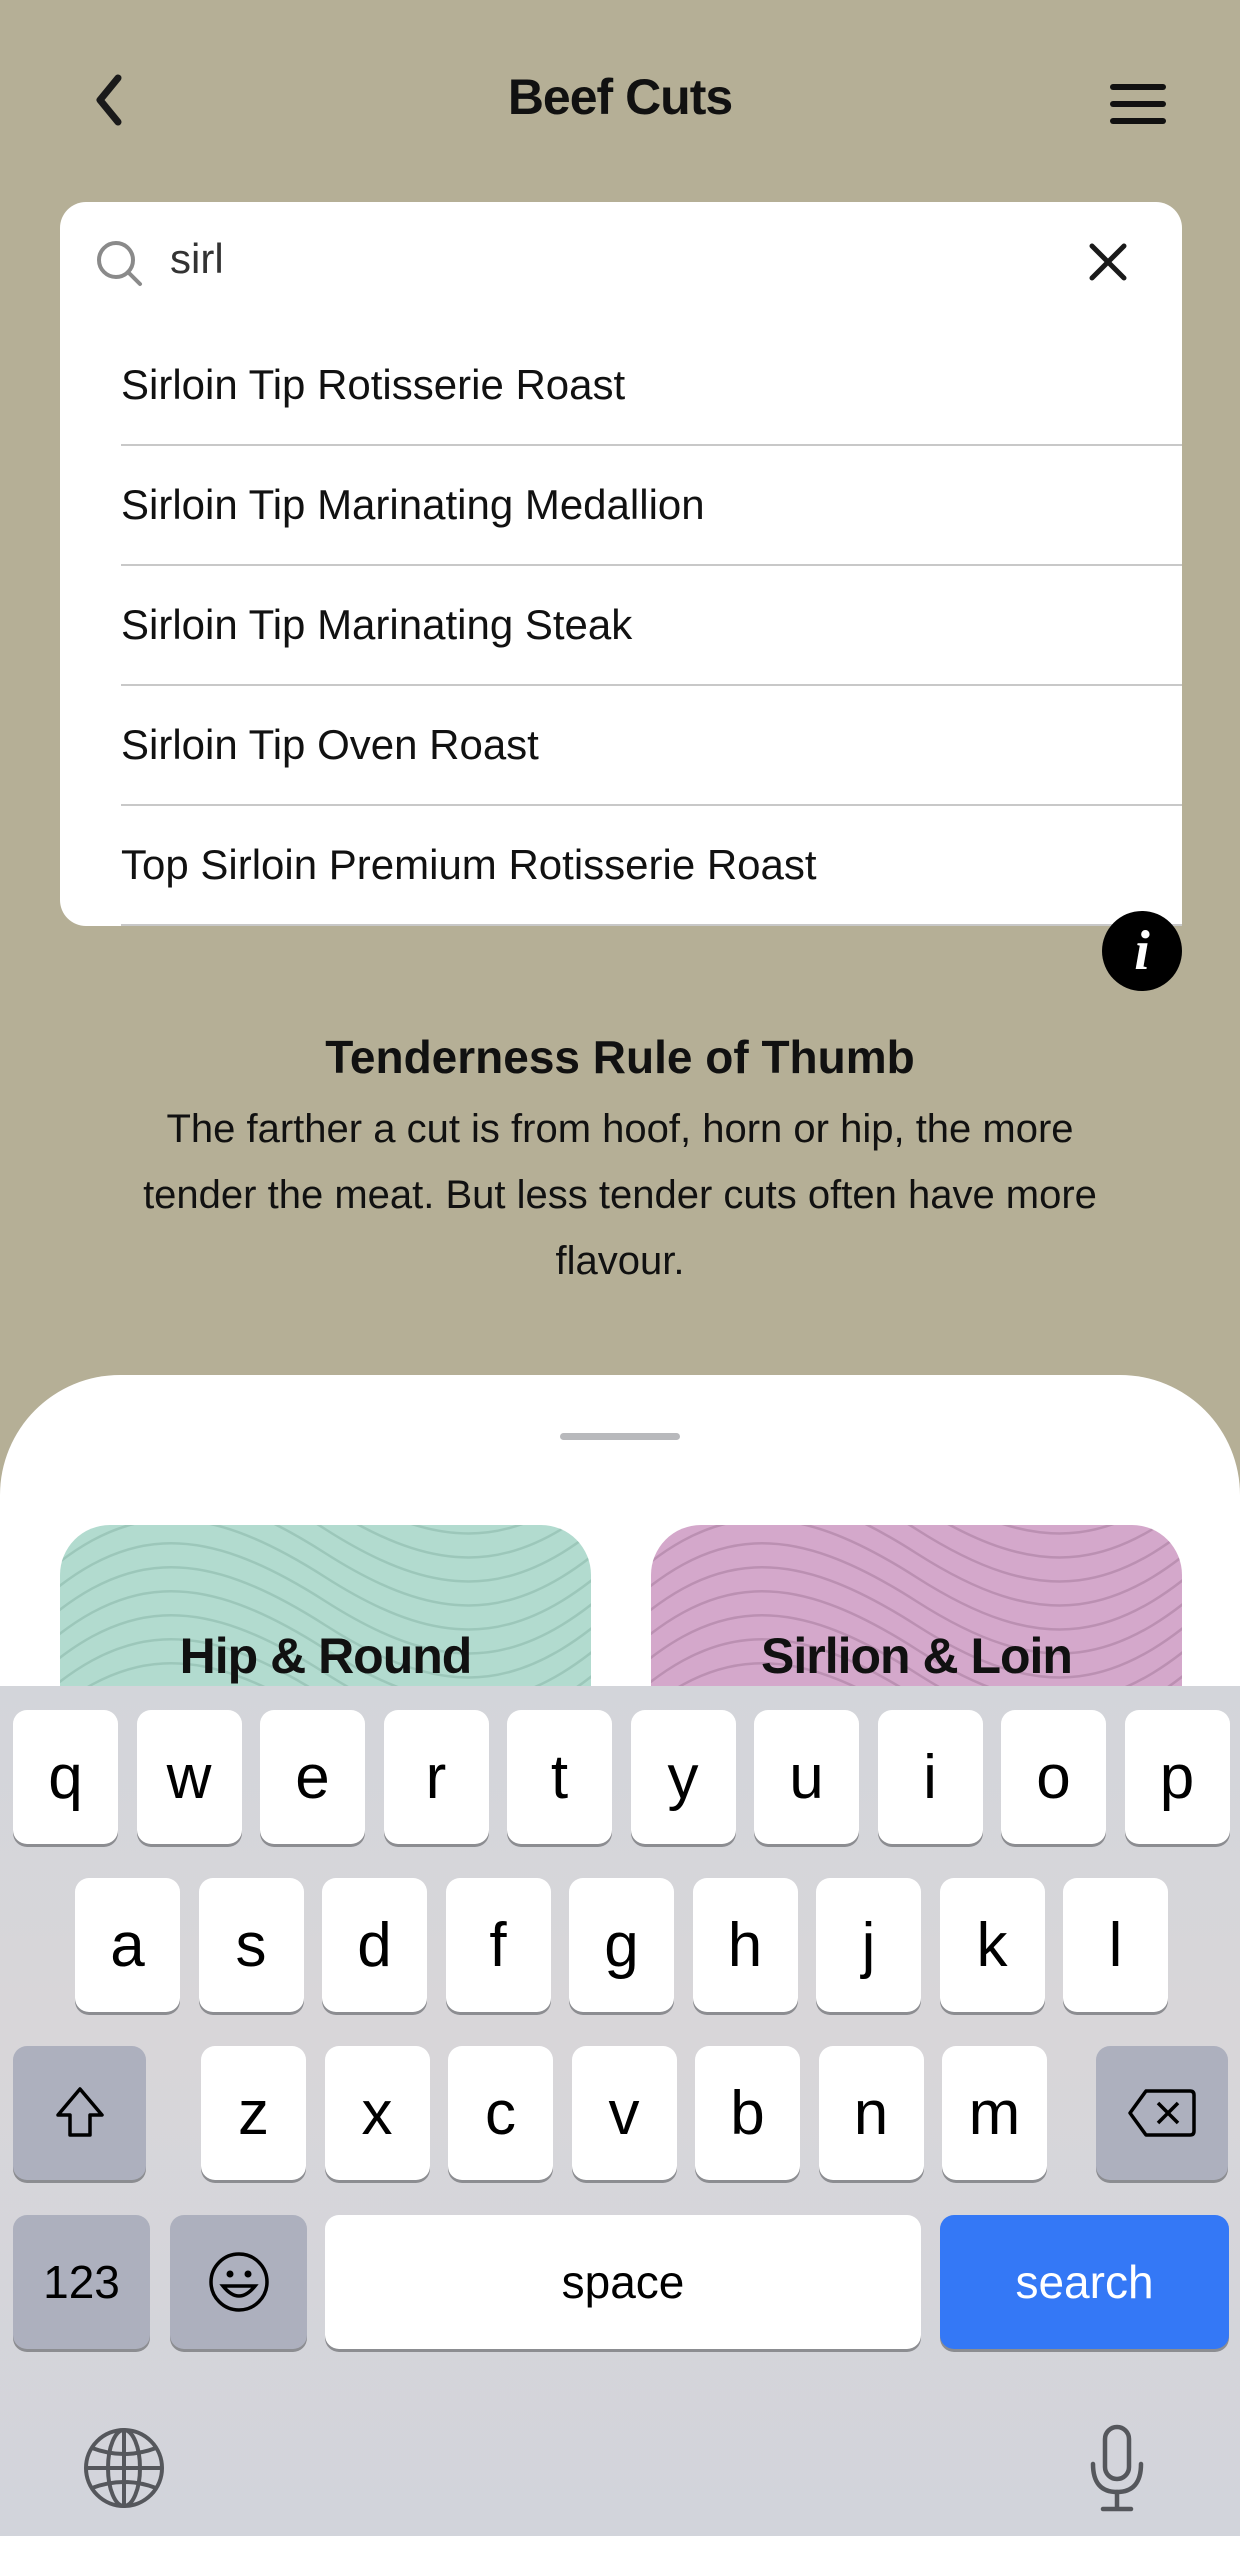 This screenshot has width=1240, height=2575. I want to click on key-q: q, so click(65, 1777).